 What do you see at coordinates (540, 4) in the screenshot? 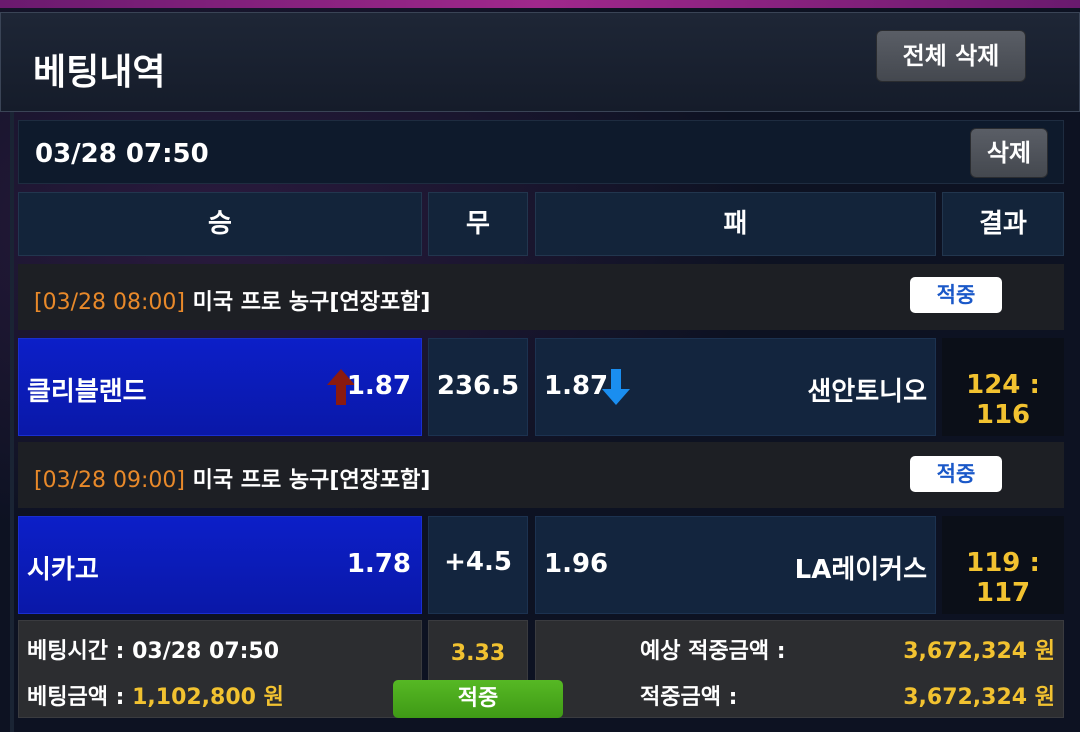
I see `top-accent-strip` at bounding box center [540, 4].